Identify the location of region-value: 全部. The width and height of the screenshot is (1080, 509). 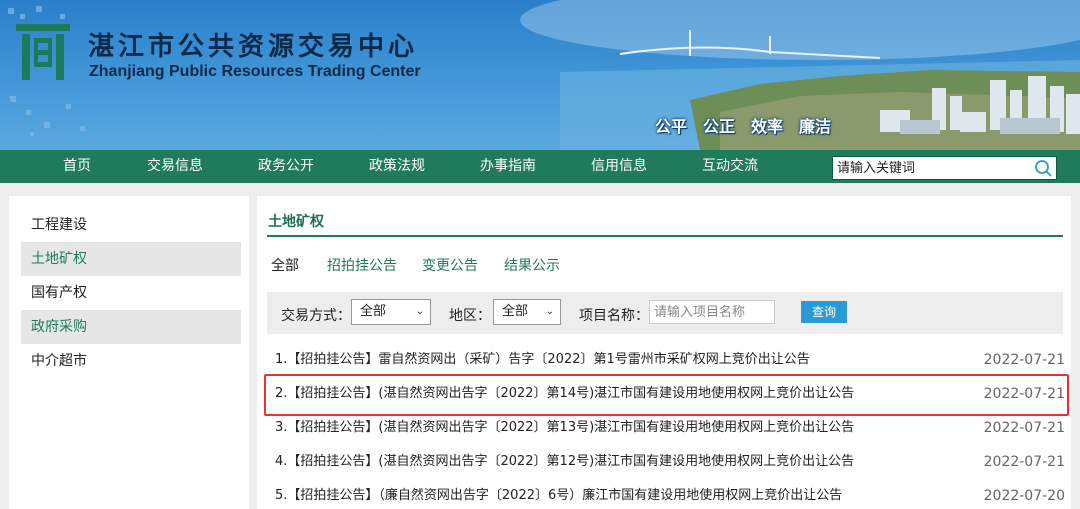
(515, 311).